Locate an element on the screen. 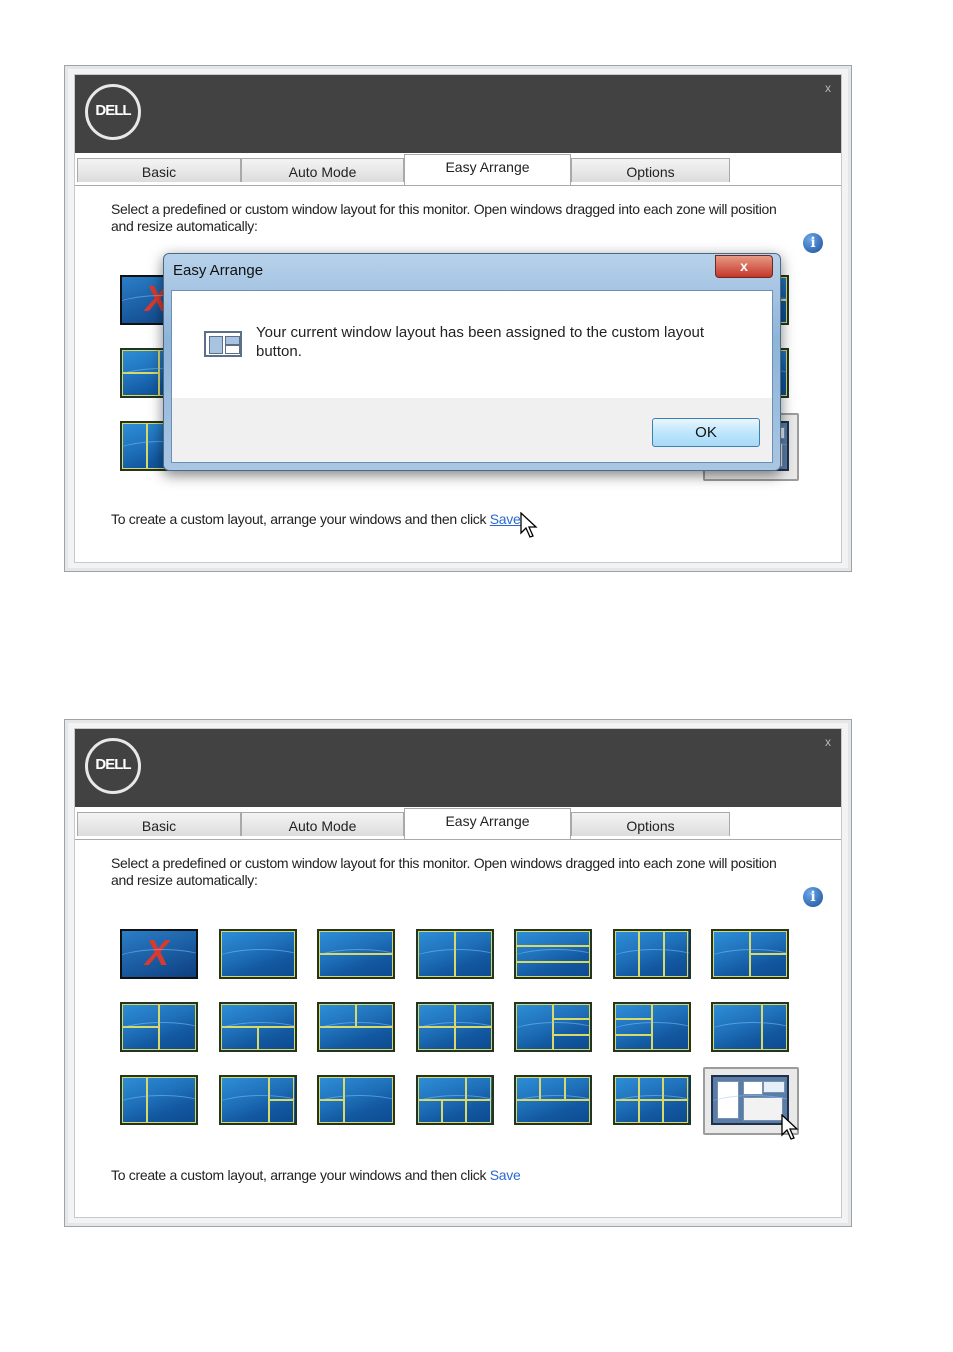 Image resolution: width=953 pixels, height=1352 pixels. tab-options: Options is located at coordinates (650, 170).